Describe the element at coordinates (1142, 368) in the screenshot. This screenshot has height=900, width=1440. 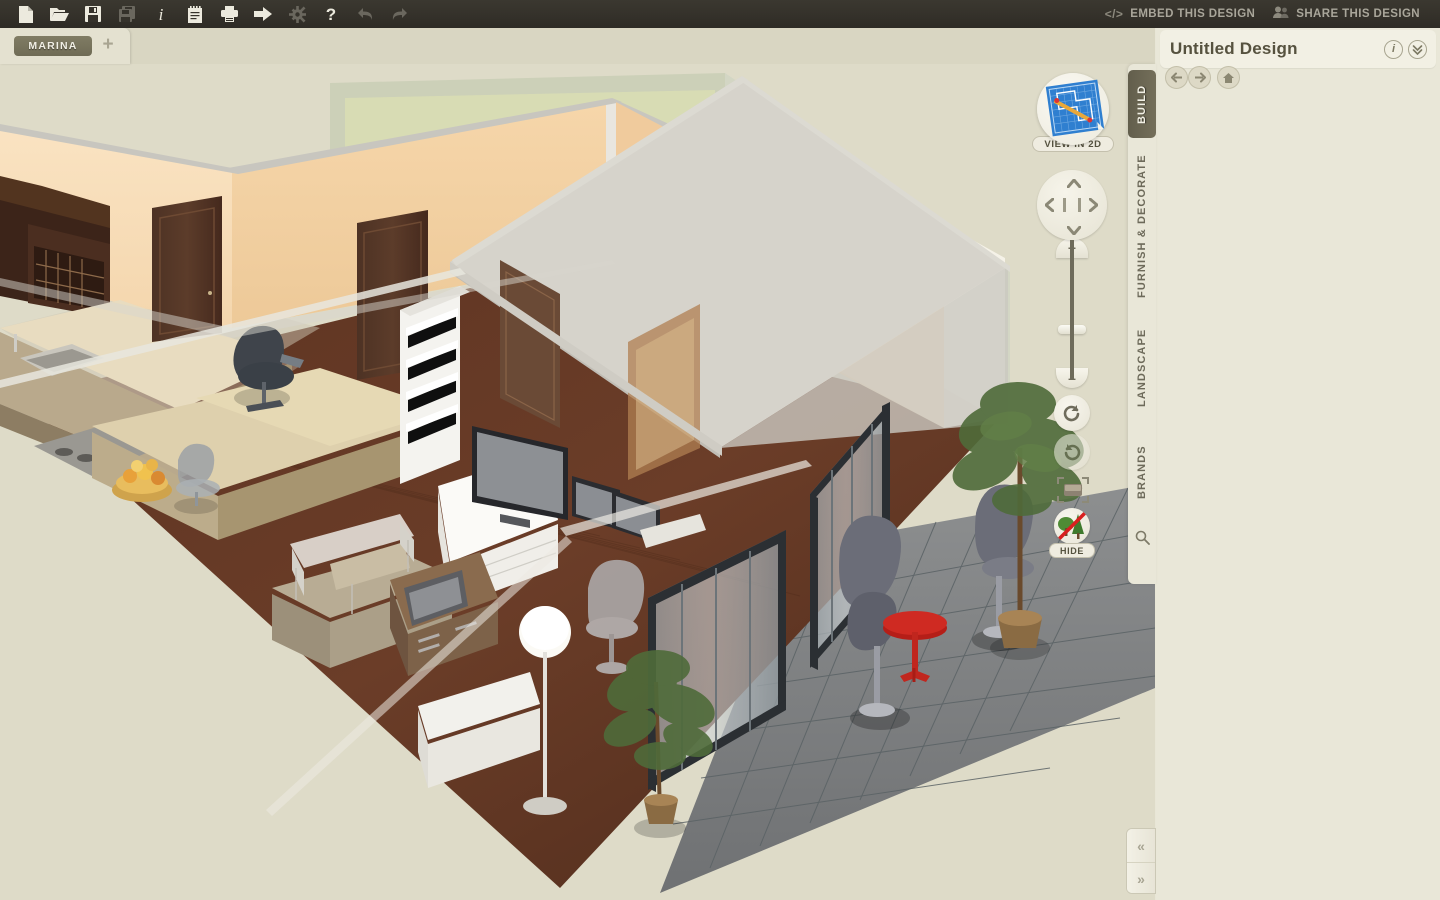
I see `vertical-tab-landscape: LANDSCAPE` at that location.